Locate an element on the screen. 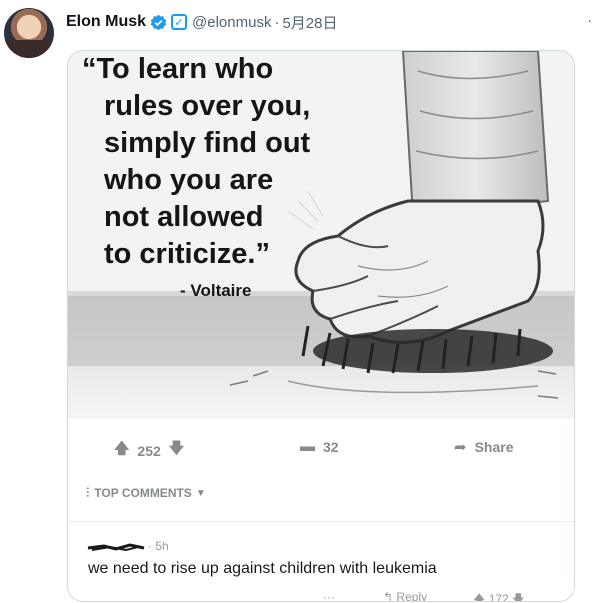 The width and height of the screenshot is (600, 603). comment-vote-count: 172 is located at coordinates (498, 597).